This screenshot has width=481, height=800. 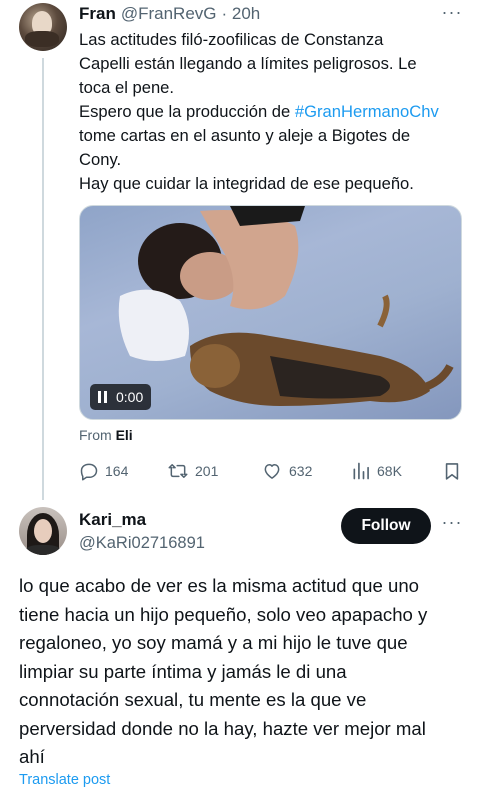 I want to click on thread-line, so click(x=43, y=279).